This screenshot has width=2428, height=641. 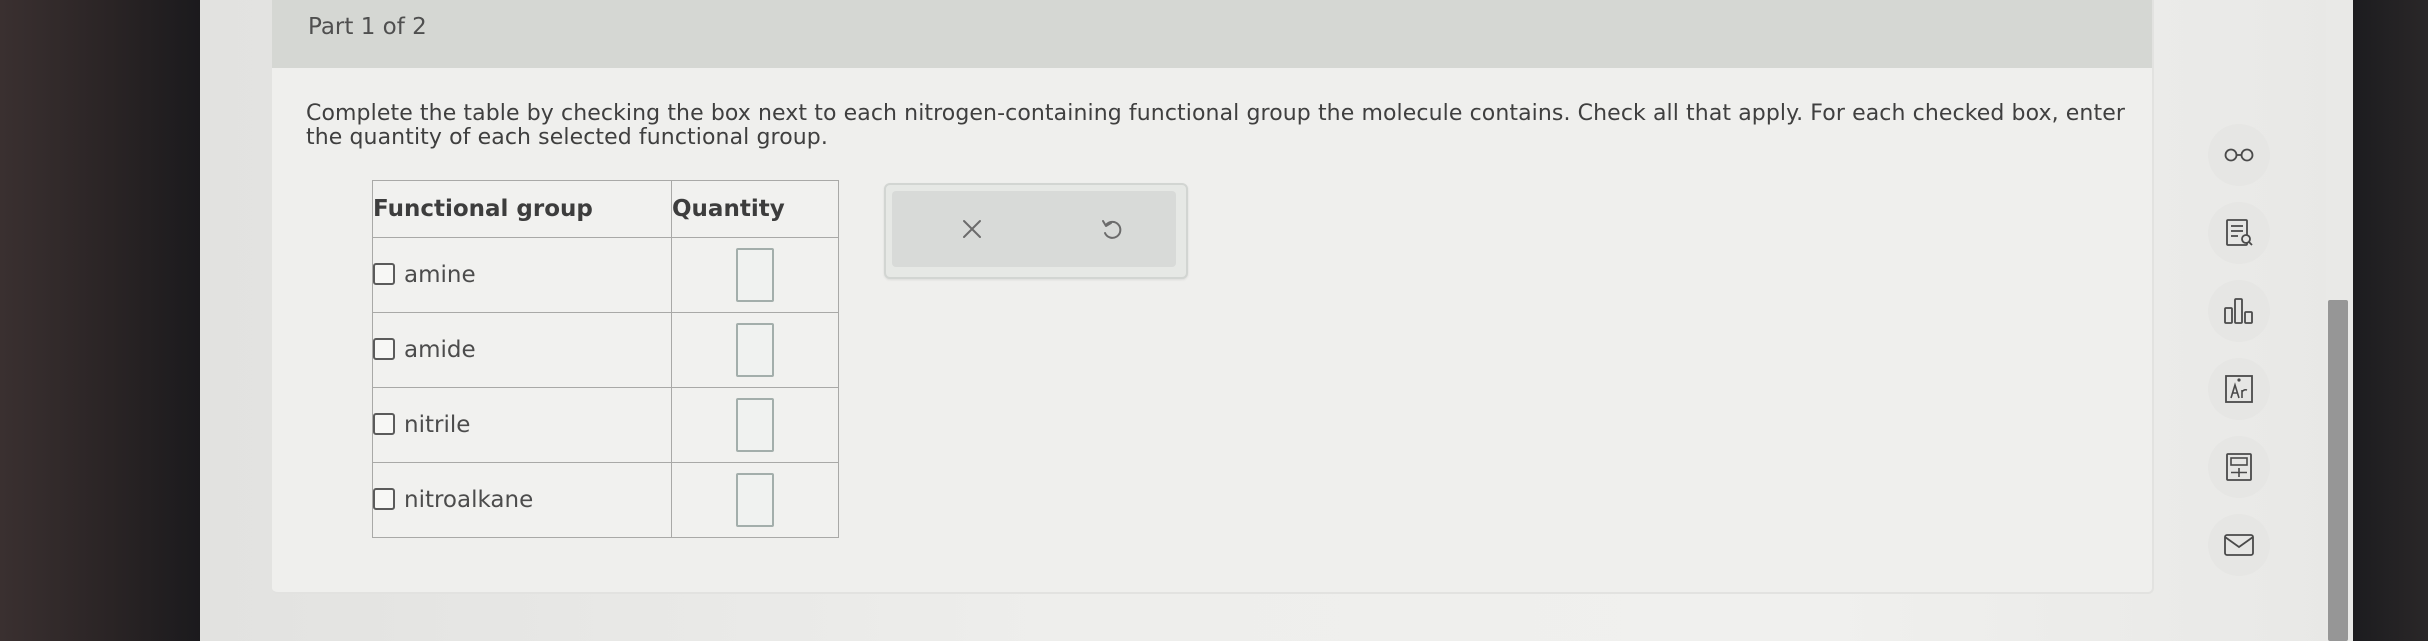 I want to click on nitrile-quantity-input, so click(x=755, y=425).